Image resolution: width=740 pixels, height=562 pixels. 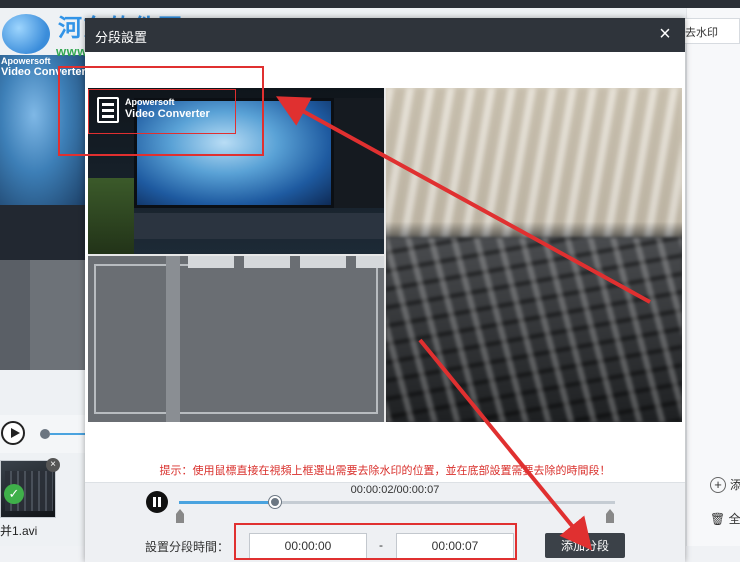 I want to click on delete-label: 全, so click(x=734, y=519).